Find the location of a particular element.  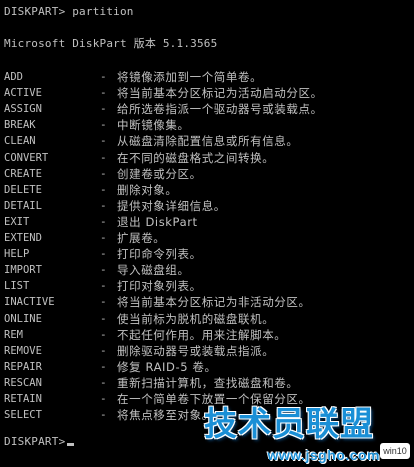

text-cursor is located at coordinates (71, 444).